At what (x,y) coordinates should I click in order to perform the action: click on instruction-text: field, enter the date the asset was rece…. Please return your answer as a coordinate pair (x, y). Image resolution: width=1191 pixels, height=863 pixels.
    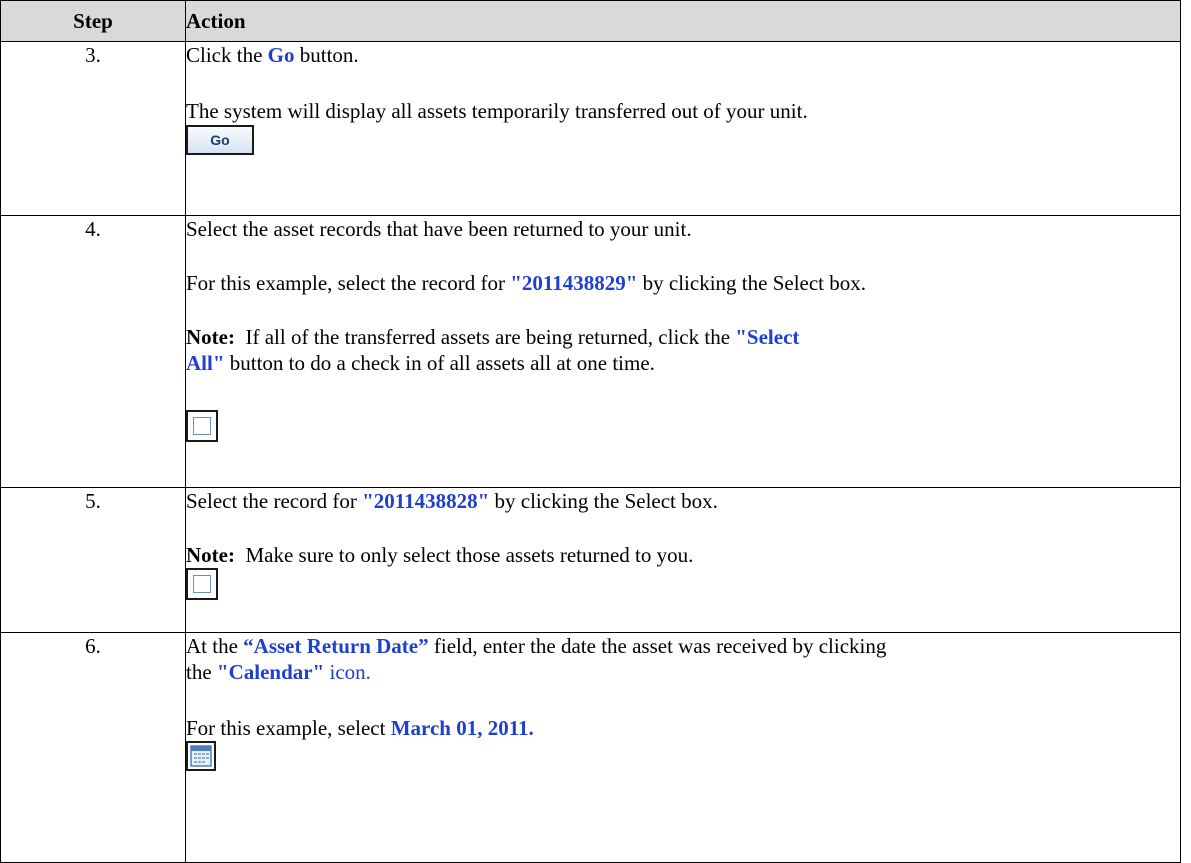
    Looking at the image, I should click on (657, 646).